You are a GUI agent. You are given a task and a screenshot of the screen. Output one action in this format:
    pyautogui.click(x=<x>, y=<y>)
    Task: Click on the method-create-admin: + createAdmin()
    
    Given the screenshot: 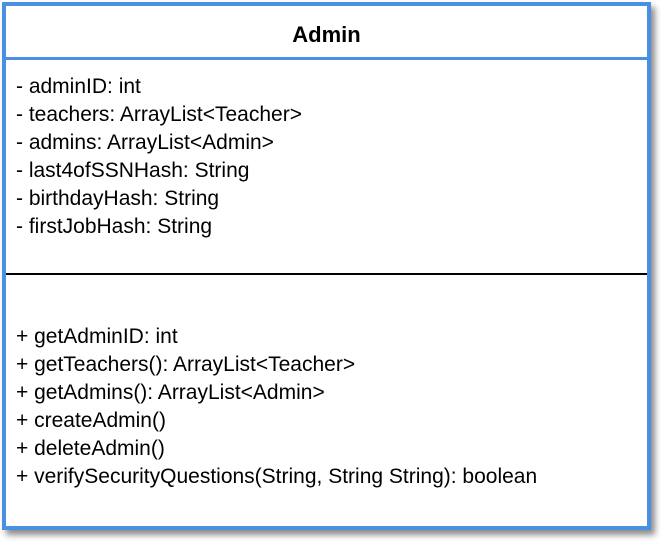 What is the action you would take?
    pyautogui.click(x=91, y=420)
    